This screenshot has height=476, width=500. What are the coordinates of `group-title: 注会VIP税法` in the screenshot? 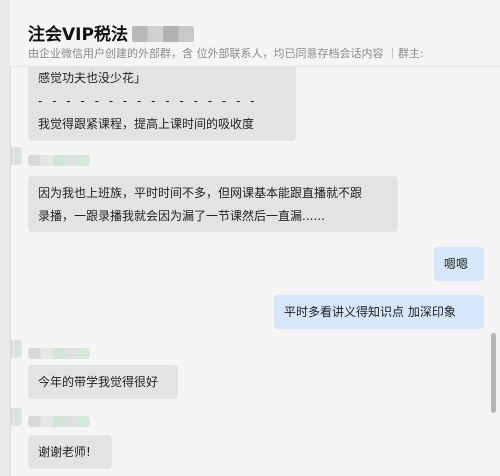 It's located at (111, 32).